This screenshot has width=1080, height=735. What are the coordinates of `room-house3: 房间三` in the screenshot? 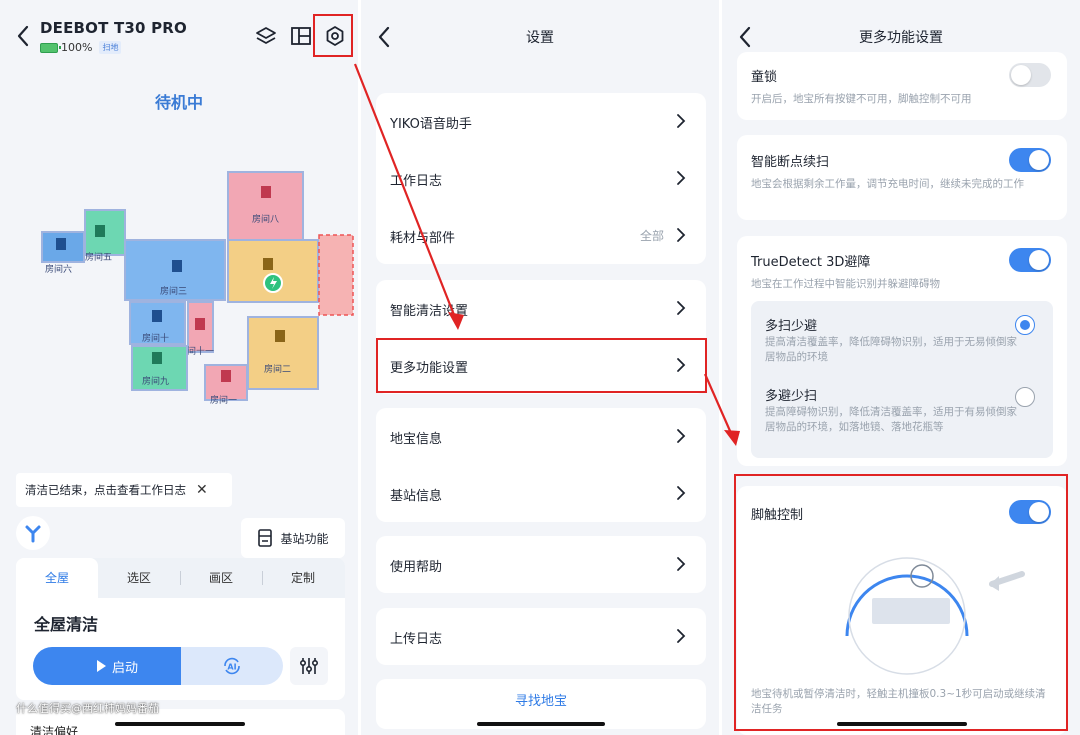 It's located at (175, 270).